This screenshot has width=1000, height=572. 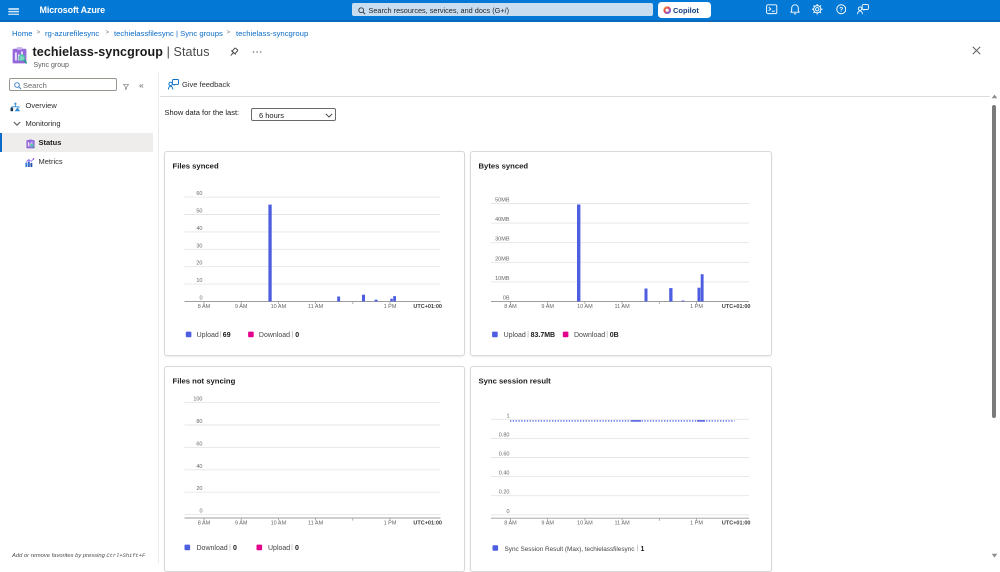 What do you see at coordinates (502, 239) in the screenshot?
I see `svg-text: 30MB` at bounding box center [502, 239].